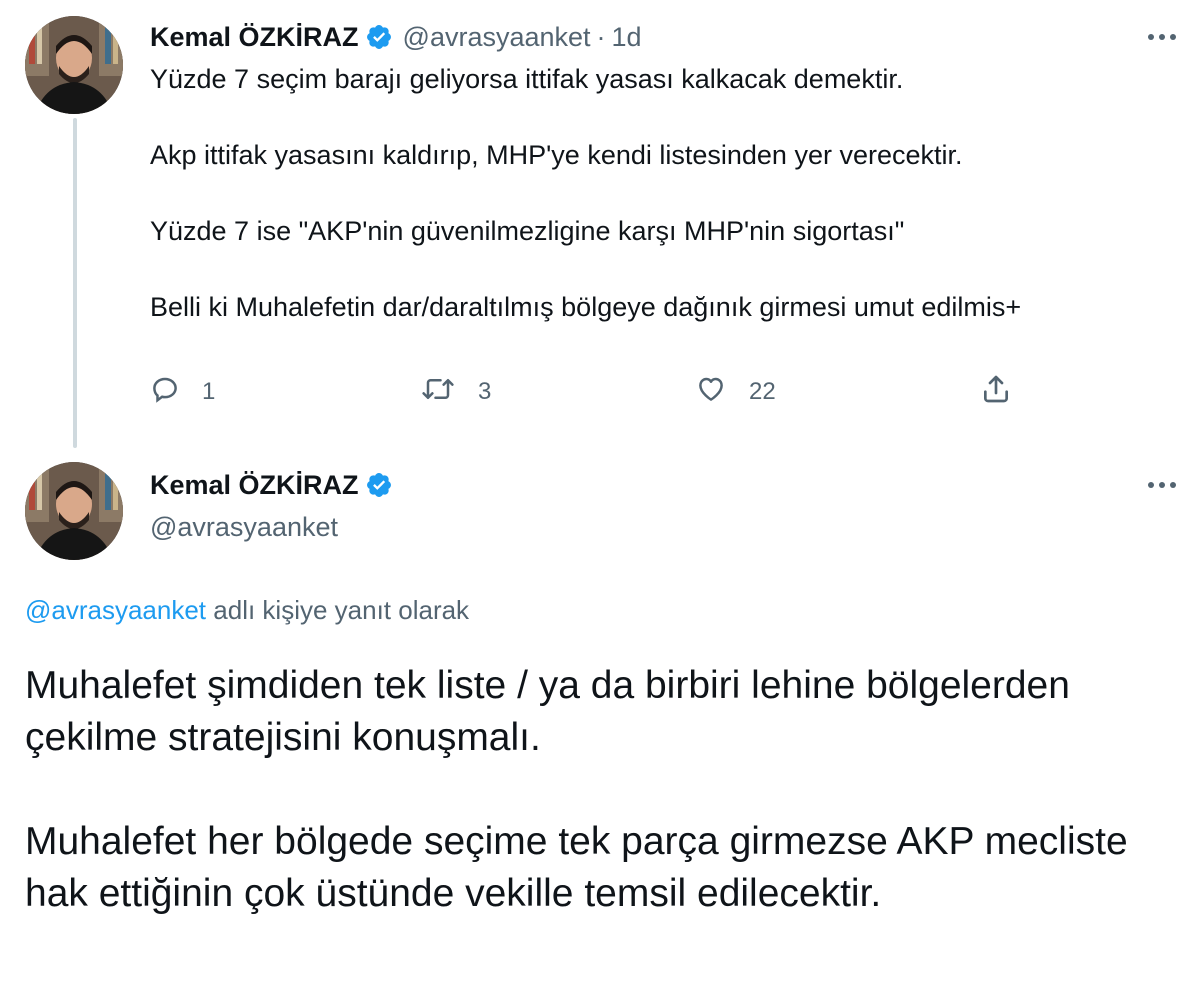  I want to click on retweet-button: 3, so click(455, 392).